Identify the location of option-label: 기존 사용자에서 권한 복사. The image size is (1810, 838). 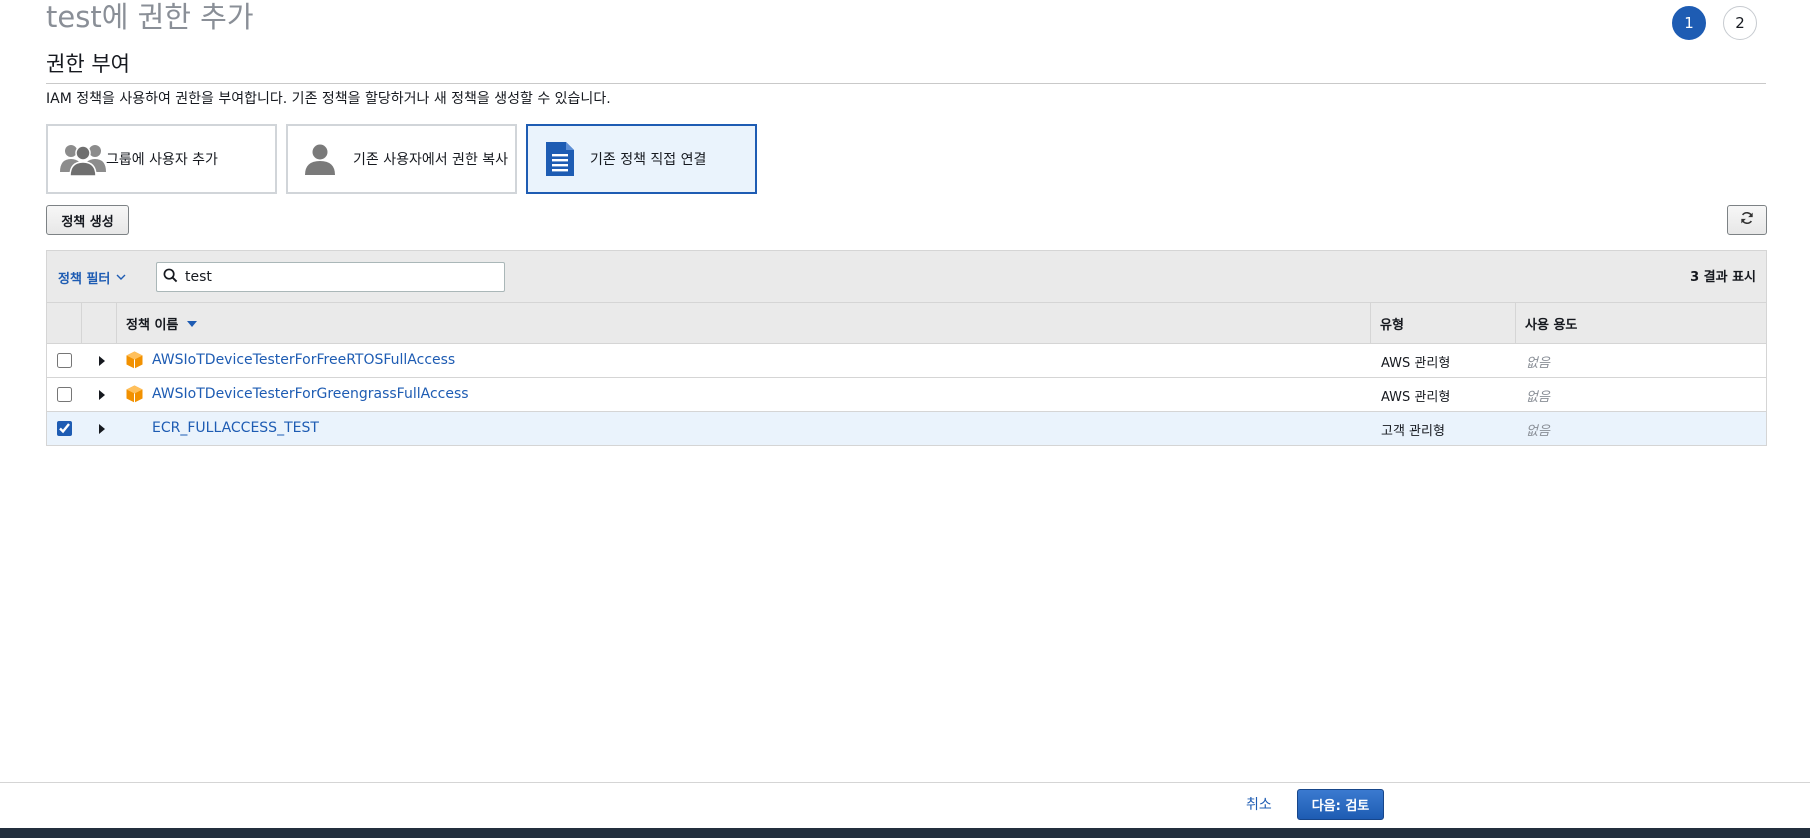
(431, 160).